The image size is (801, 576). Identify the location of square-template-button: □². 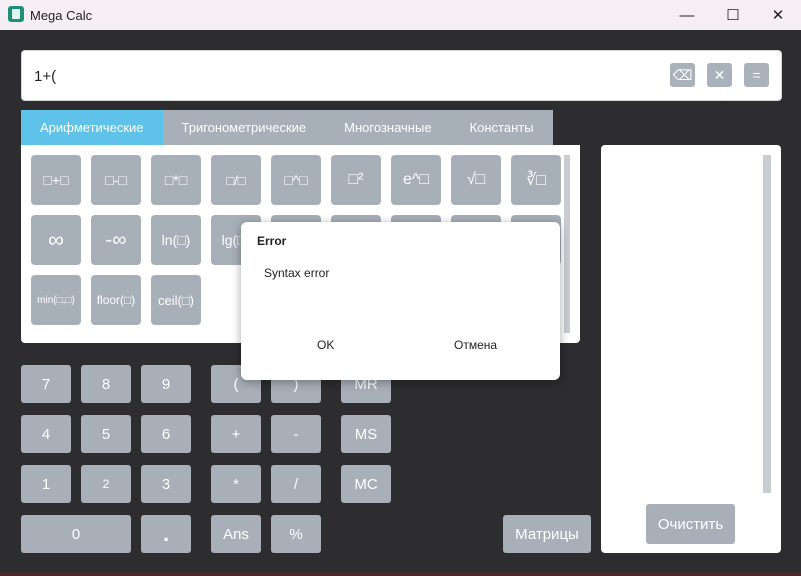
(356, 180).